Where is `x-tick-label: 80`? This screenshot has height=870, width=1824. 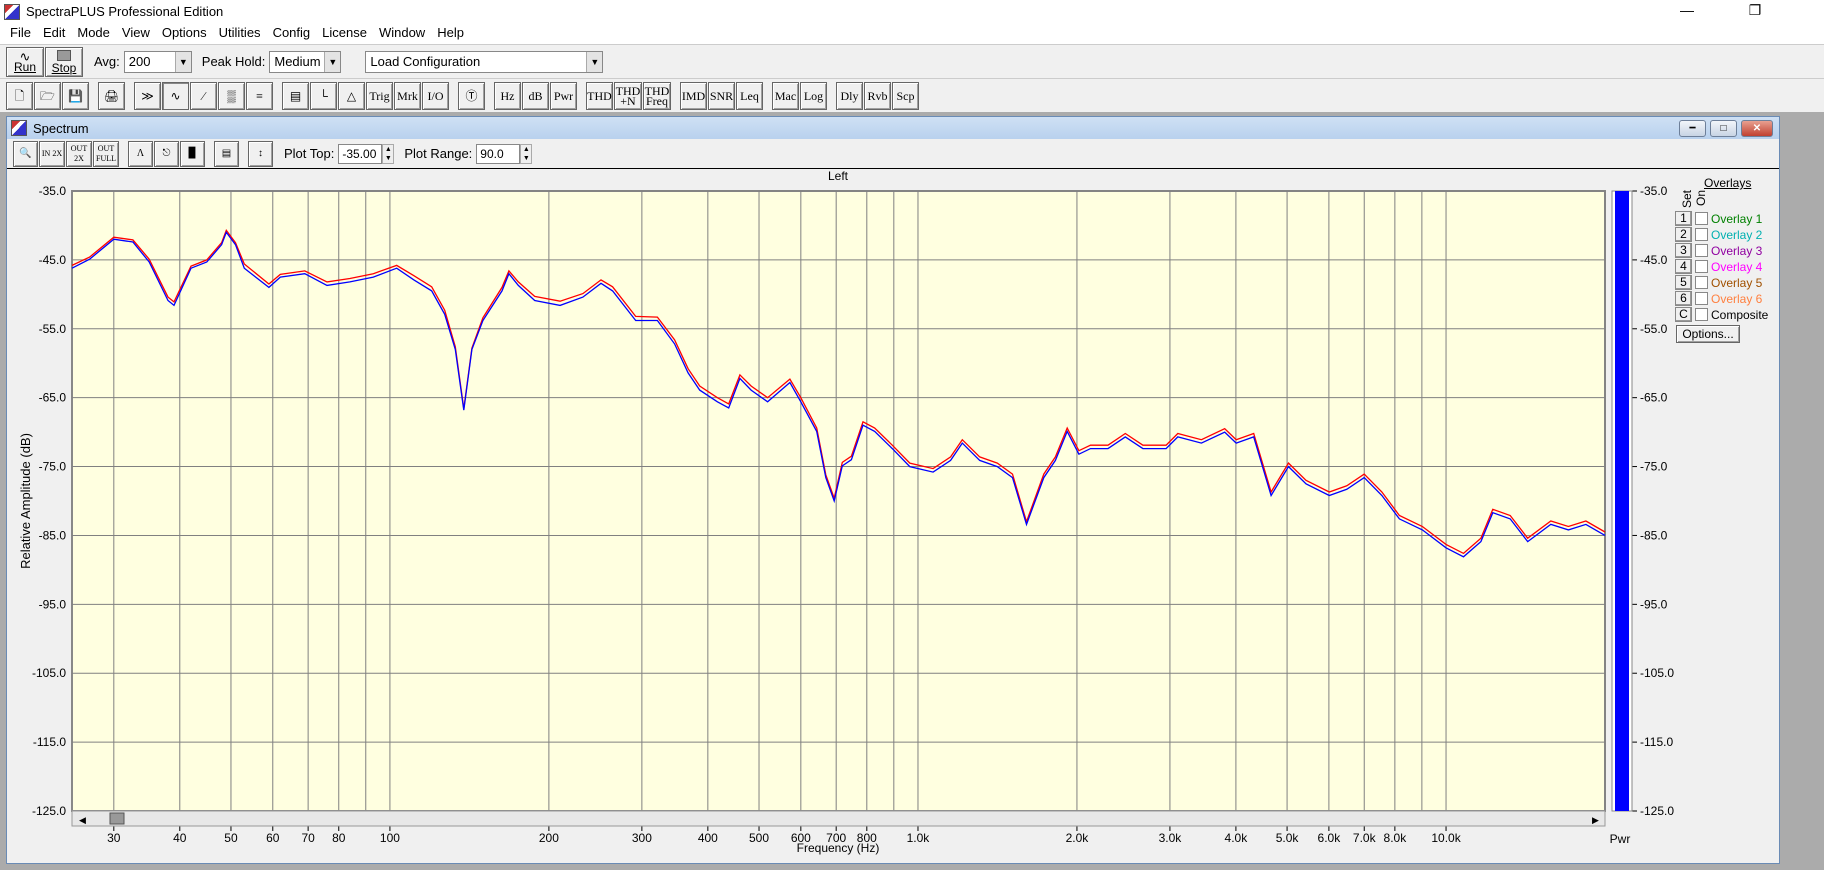 x-tick-label: 80 is located at coordinates (339, 838).